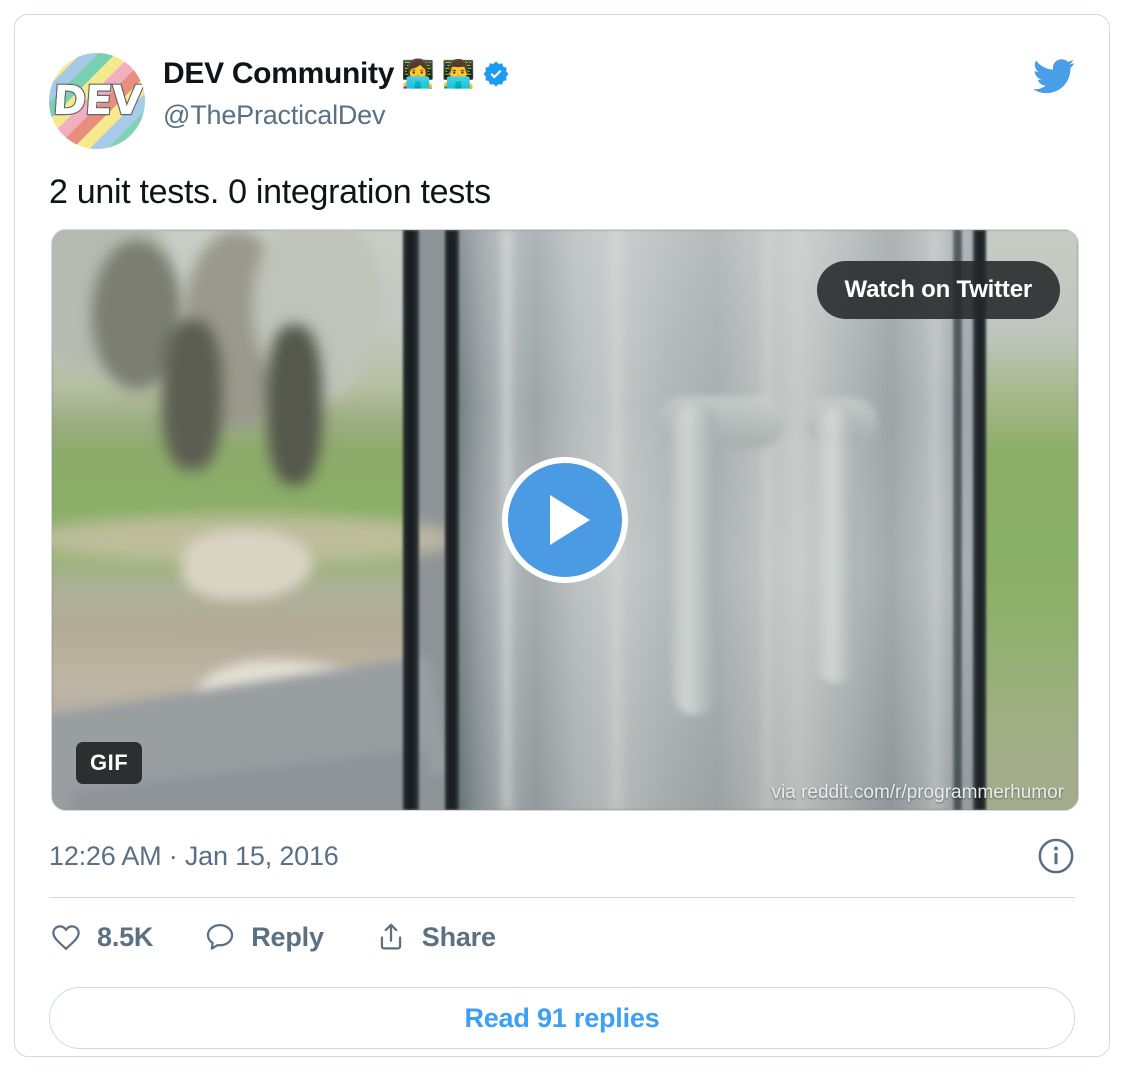 The height and width of the screenshot is (1075, 1138). I want to click on twitter-bird-icon, so click(1054, 76).